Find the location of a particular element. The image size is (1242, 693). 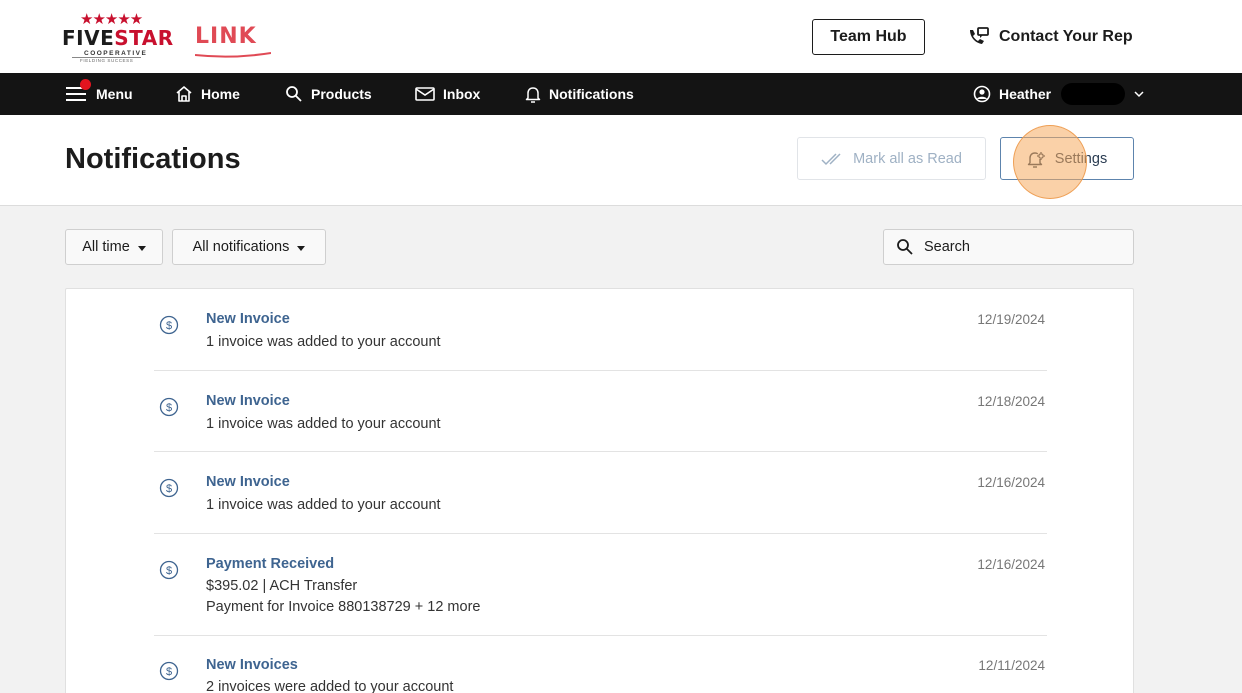

nav-products: Products is located at coordinates (328, 94).